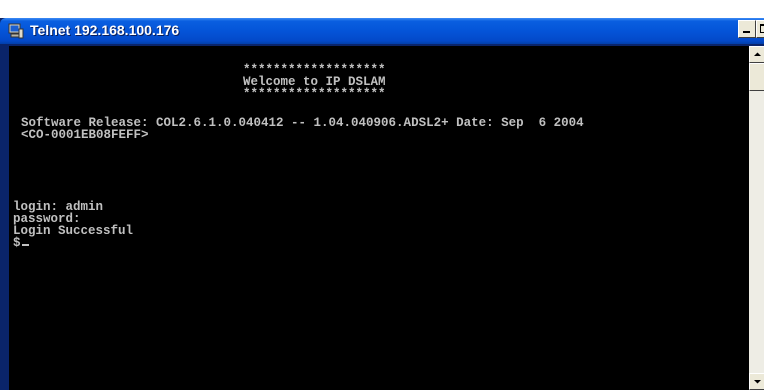 The image size is (764, 390). I want to click on login-status-line: Login Successful, so click(73, 231).